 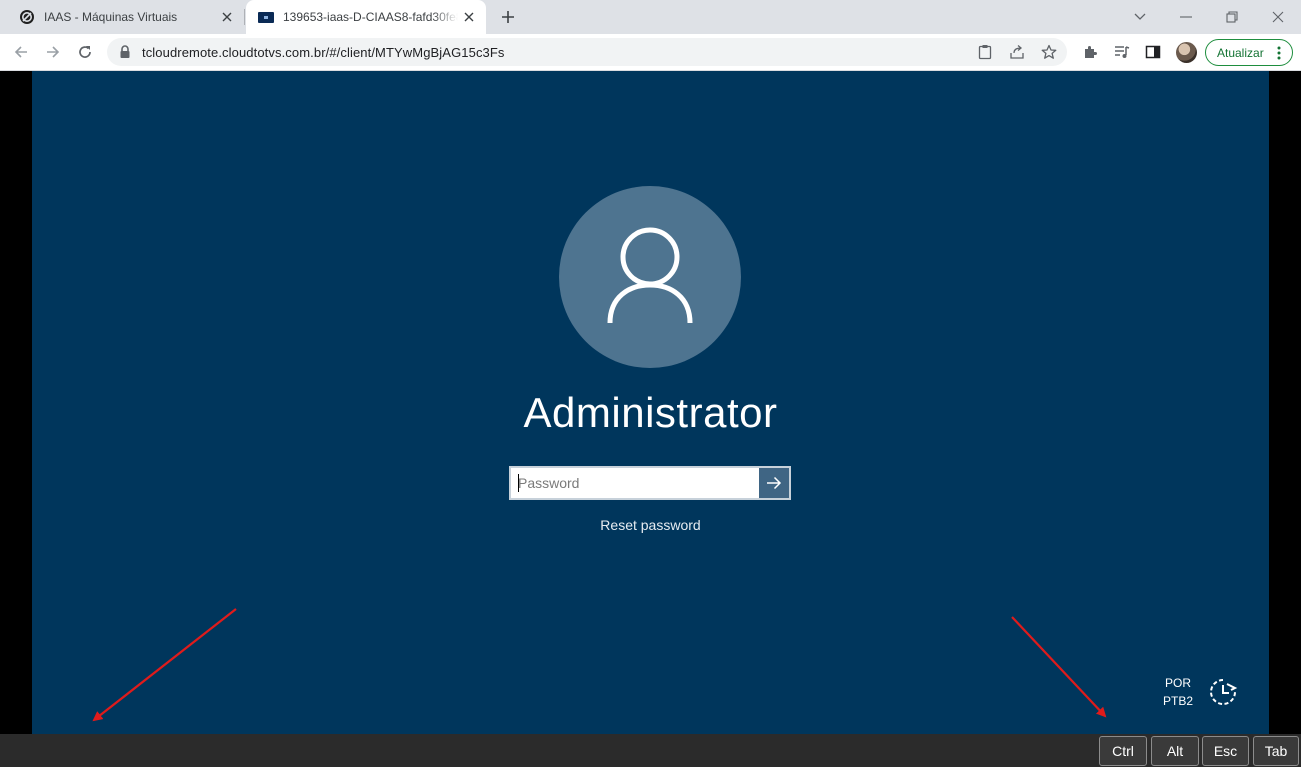 I want to click on special-keys-bar: Ctrl Alt Esc Tab, so click(x=650, y=750).